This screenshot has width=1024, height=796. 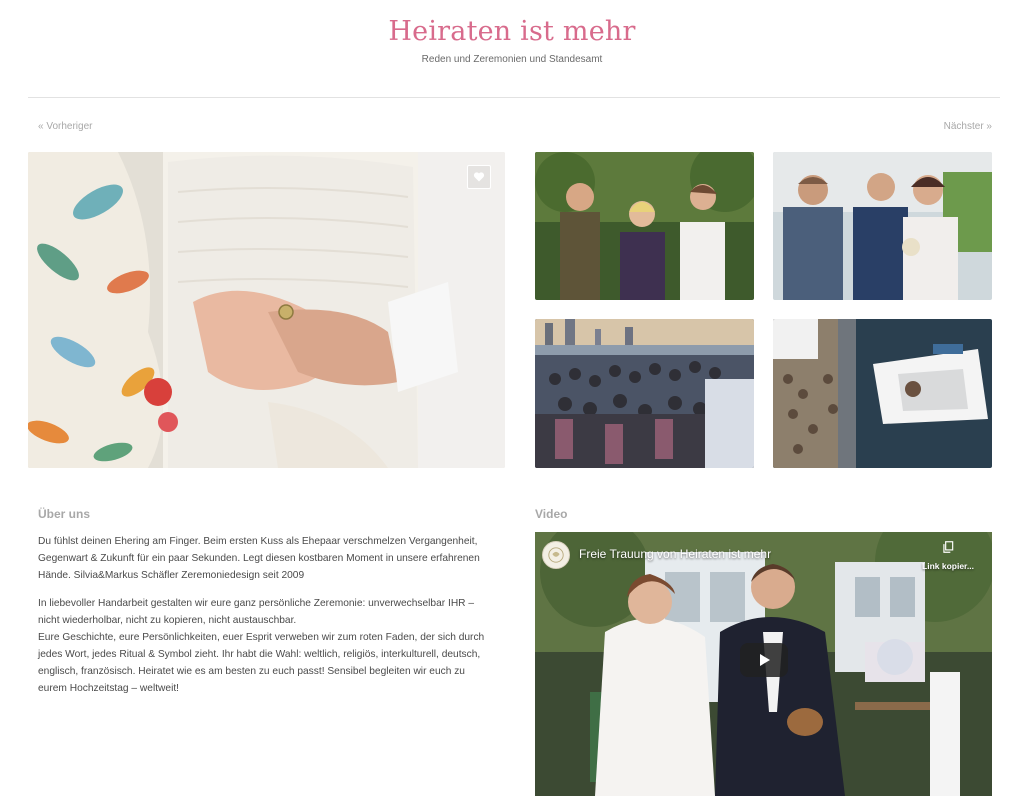 I want to click on site-tagline: Reden und Zeremonien und Standesamt, so click(x=512, y=59).